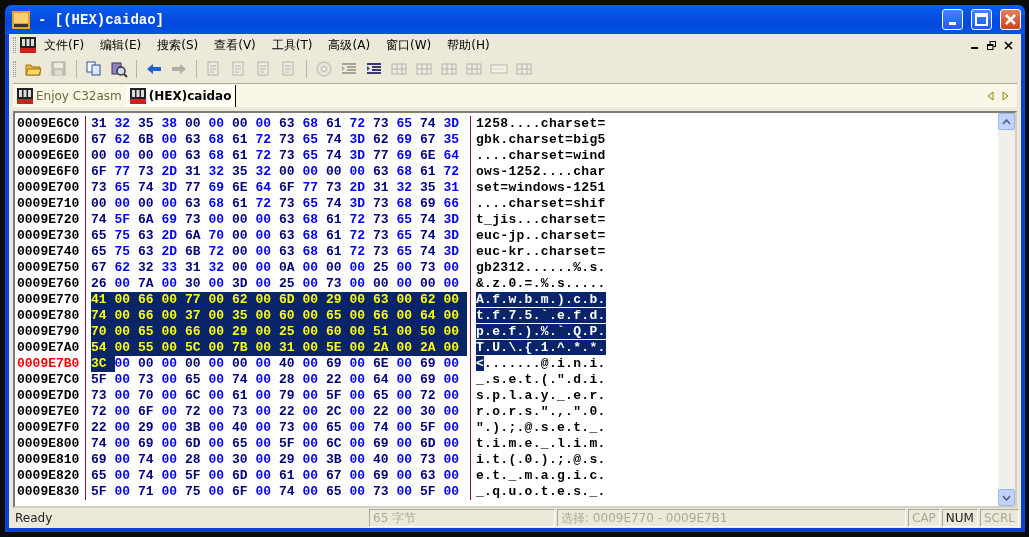  What do you see at coordinates (48, 444) in the screenshot?
I see `address-cell-text: 0009E800` at bounding box center [48, 444].